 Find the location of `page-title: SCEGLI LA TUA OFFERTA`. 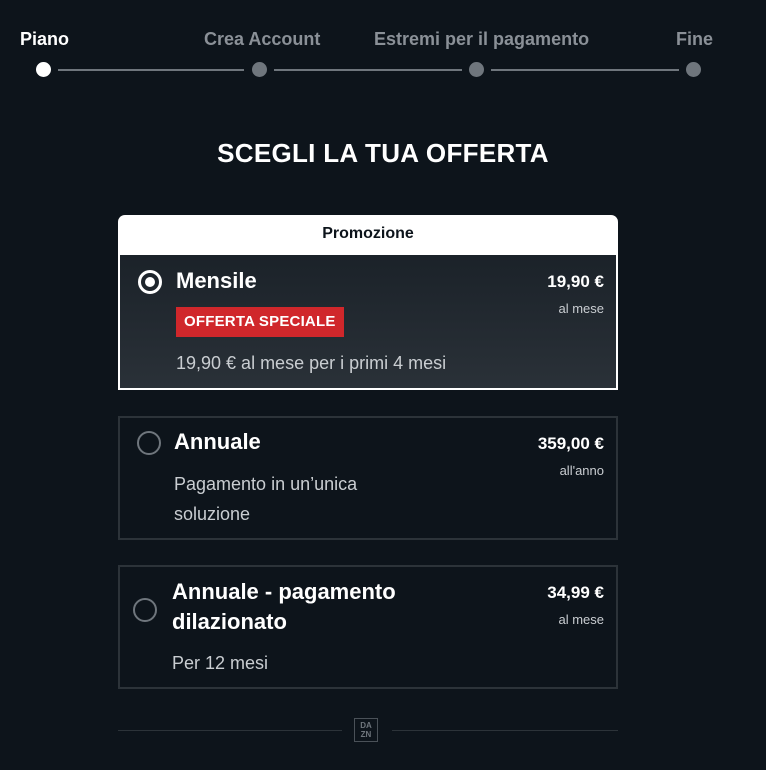

page-title: SCEGLI LA TUA OFFERTA is located at coordinates (383, 153).